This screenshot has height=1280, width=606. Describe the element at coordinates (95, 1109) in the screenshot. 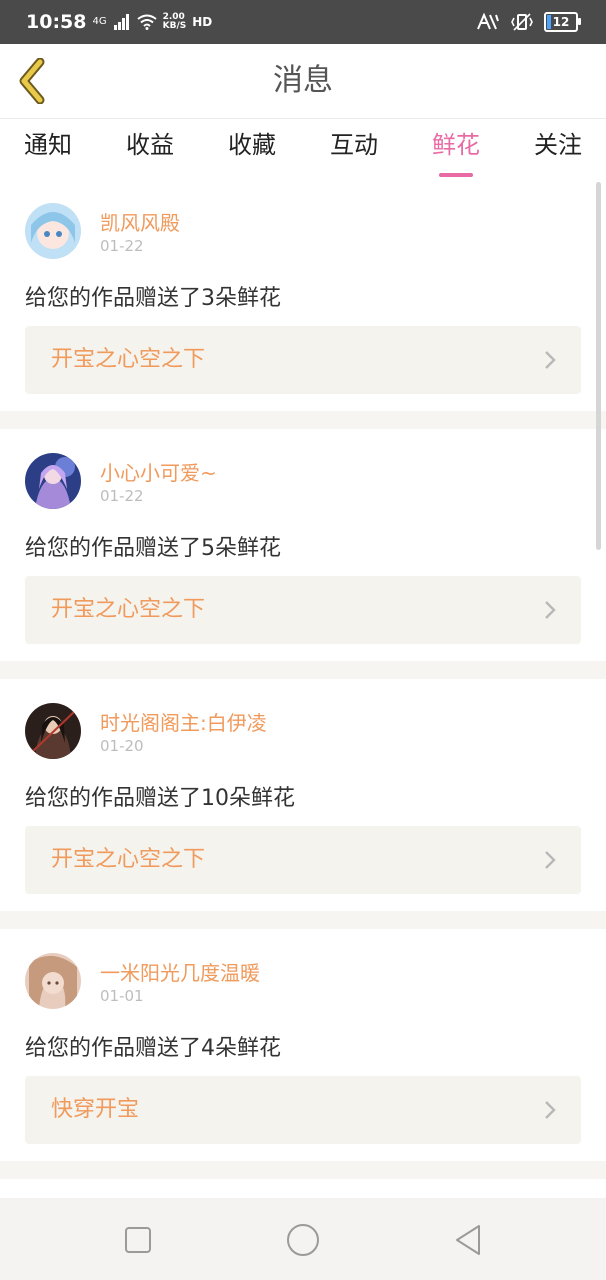

I see `work-title: 快穿开宝` at that location.